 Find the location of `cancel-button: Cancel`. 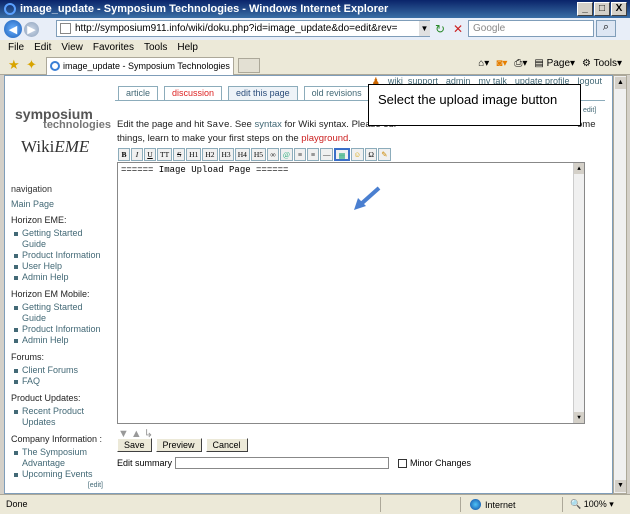

cancel-button: Cancel is located at coordinates (226, 445).